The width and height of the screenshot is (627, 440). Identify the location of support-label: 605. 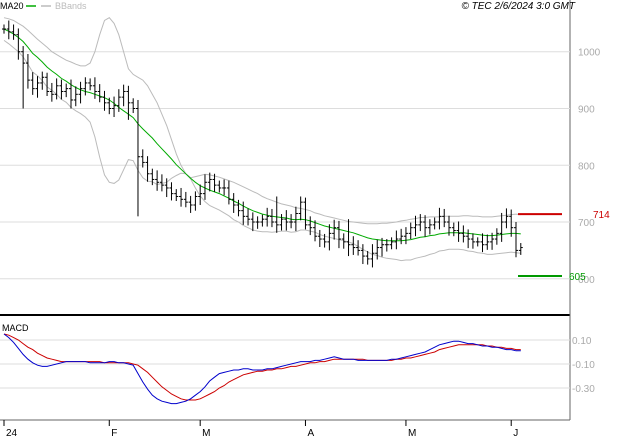
(577, 277).